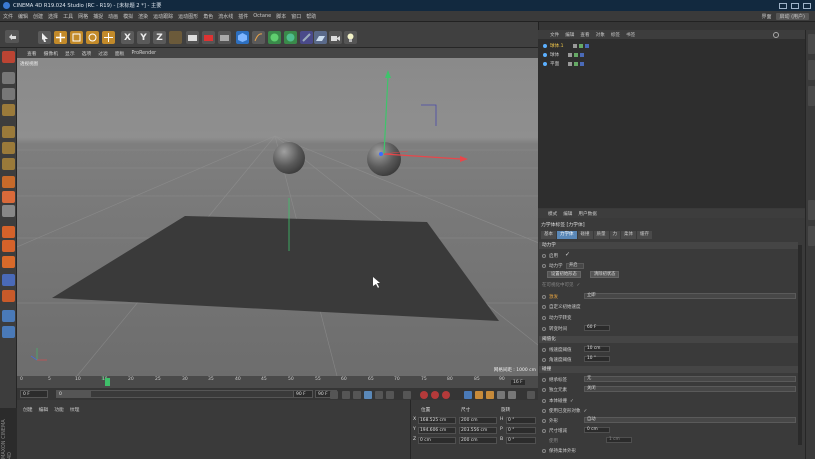 This screenshot has height=459, width=815. I want to click on size-x-field: 200 cm, so click(478, 420).